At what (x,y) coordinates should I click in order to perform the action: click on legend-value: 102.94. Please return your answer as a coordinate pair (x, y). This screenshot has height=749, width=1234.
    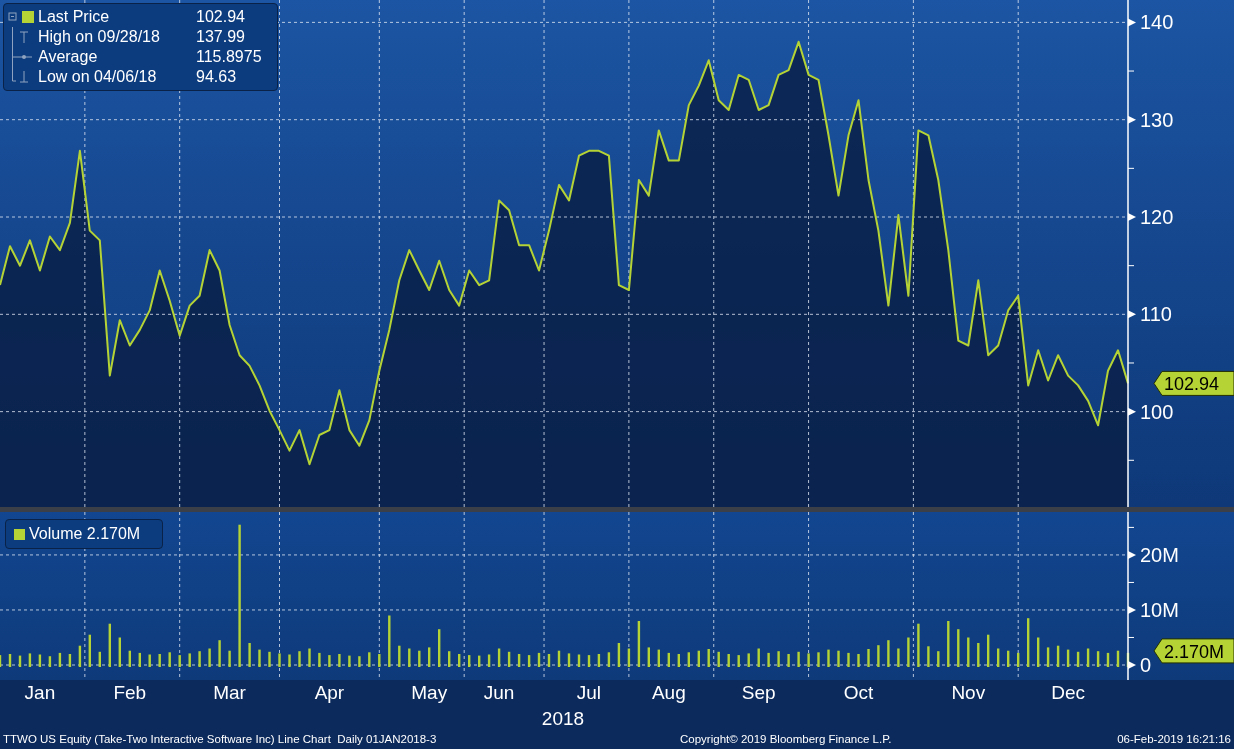
    Looking at the image, I should click on (220, 17).